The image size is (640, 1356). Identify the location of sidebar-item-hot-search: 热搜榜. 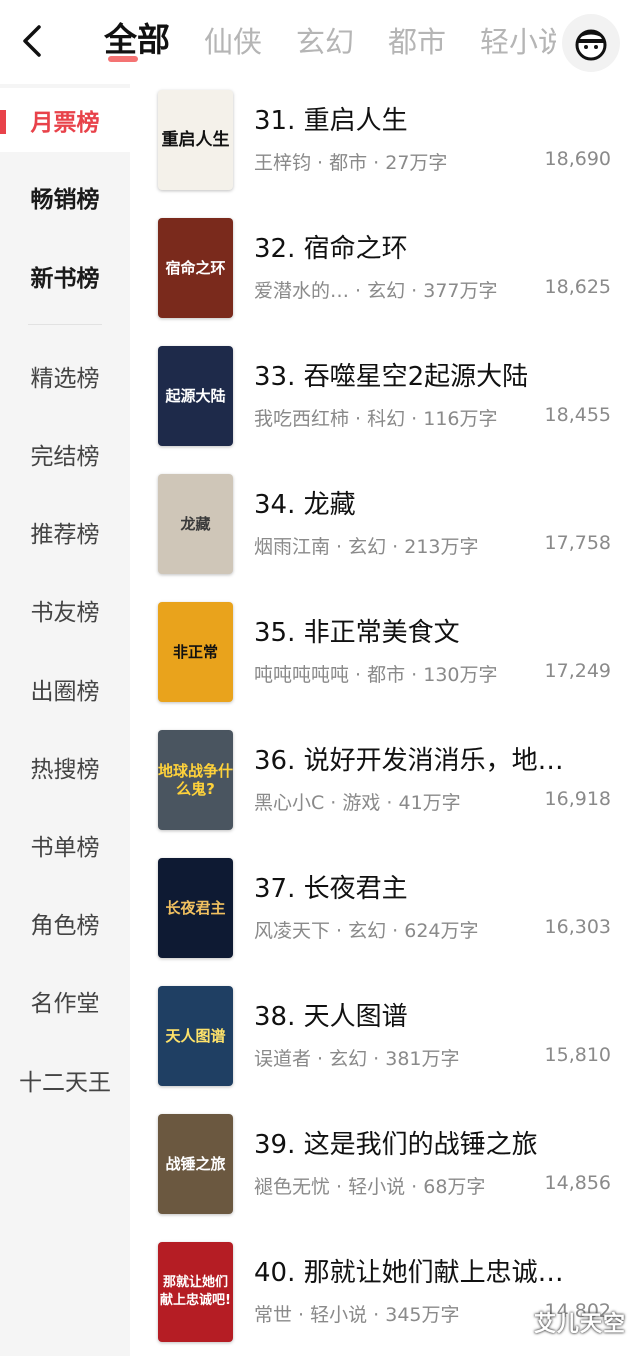
(65, 767).